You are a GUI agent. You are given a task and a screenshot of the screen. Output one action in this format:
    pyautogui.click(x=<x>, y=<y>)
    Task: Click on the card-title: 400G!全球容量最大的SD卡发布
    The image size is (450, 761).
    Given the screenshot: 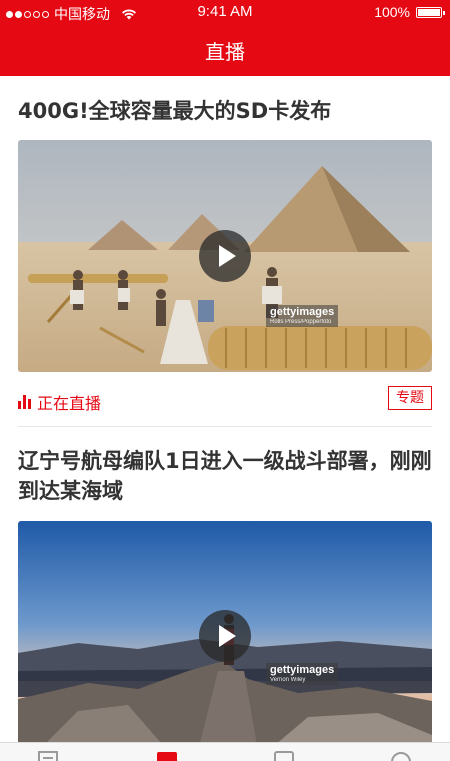 What is the action you would take?
    pyautogui.click(x=225, y=111)
    